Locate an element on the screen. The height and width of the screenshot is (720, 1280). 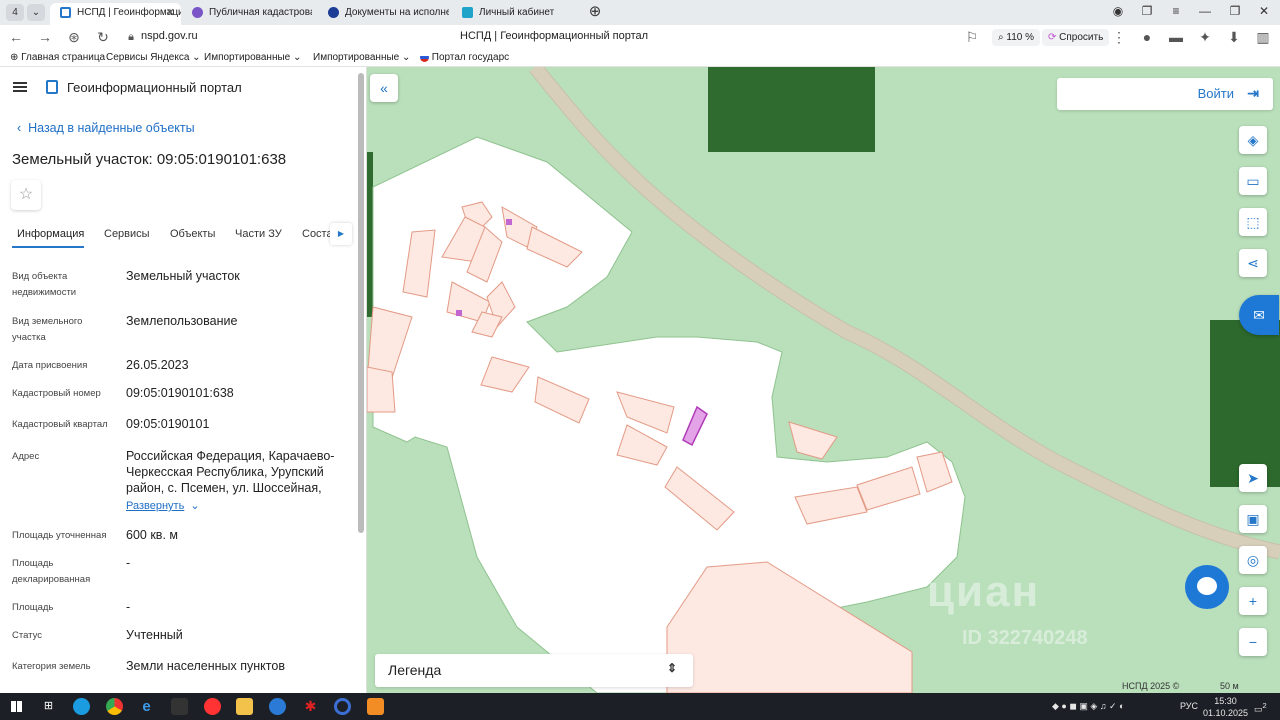
task-view-icon: ⊞ is located at coordinates (48, 706).